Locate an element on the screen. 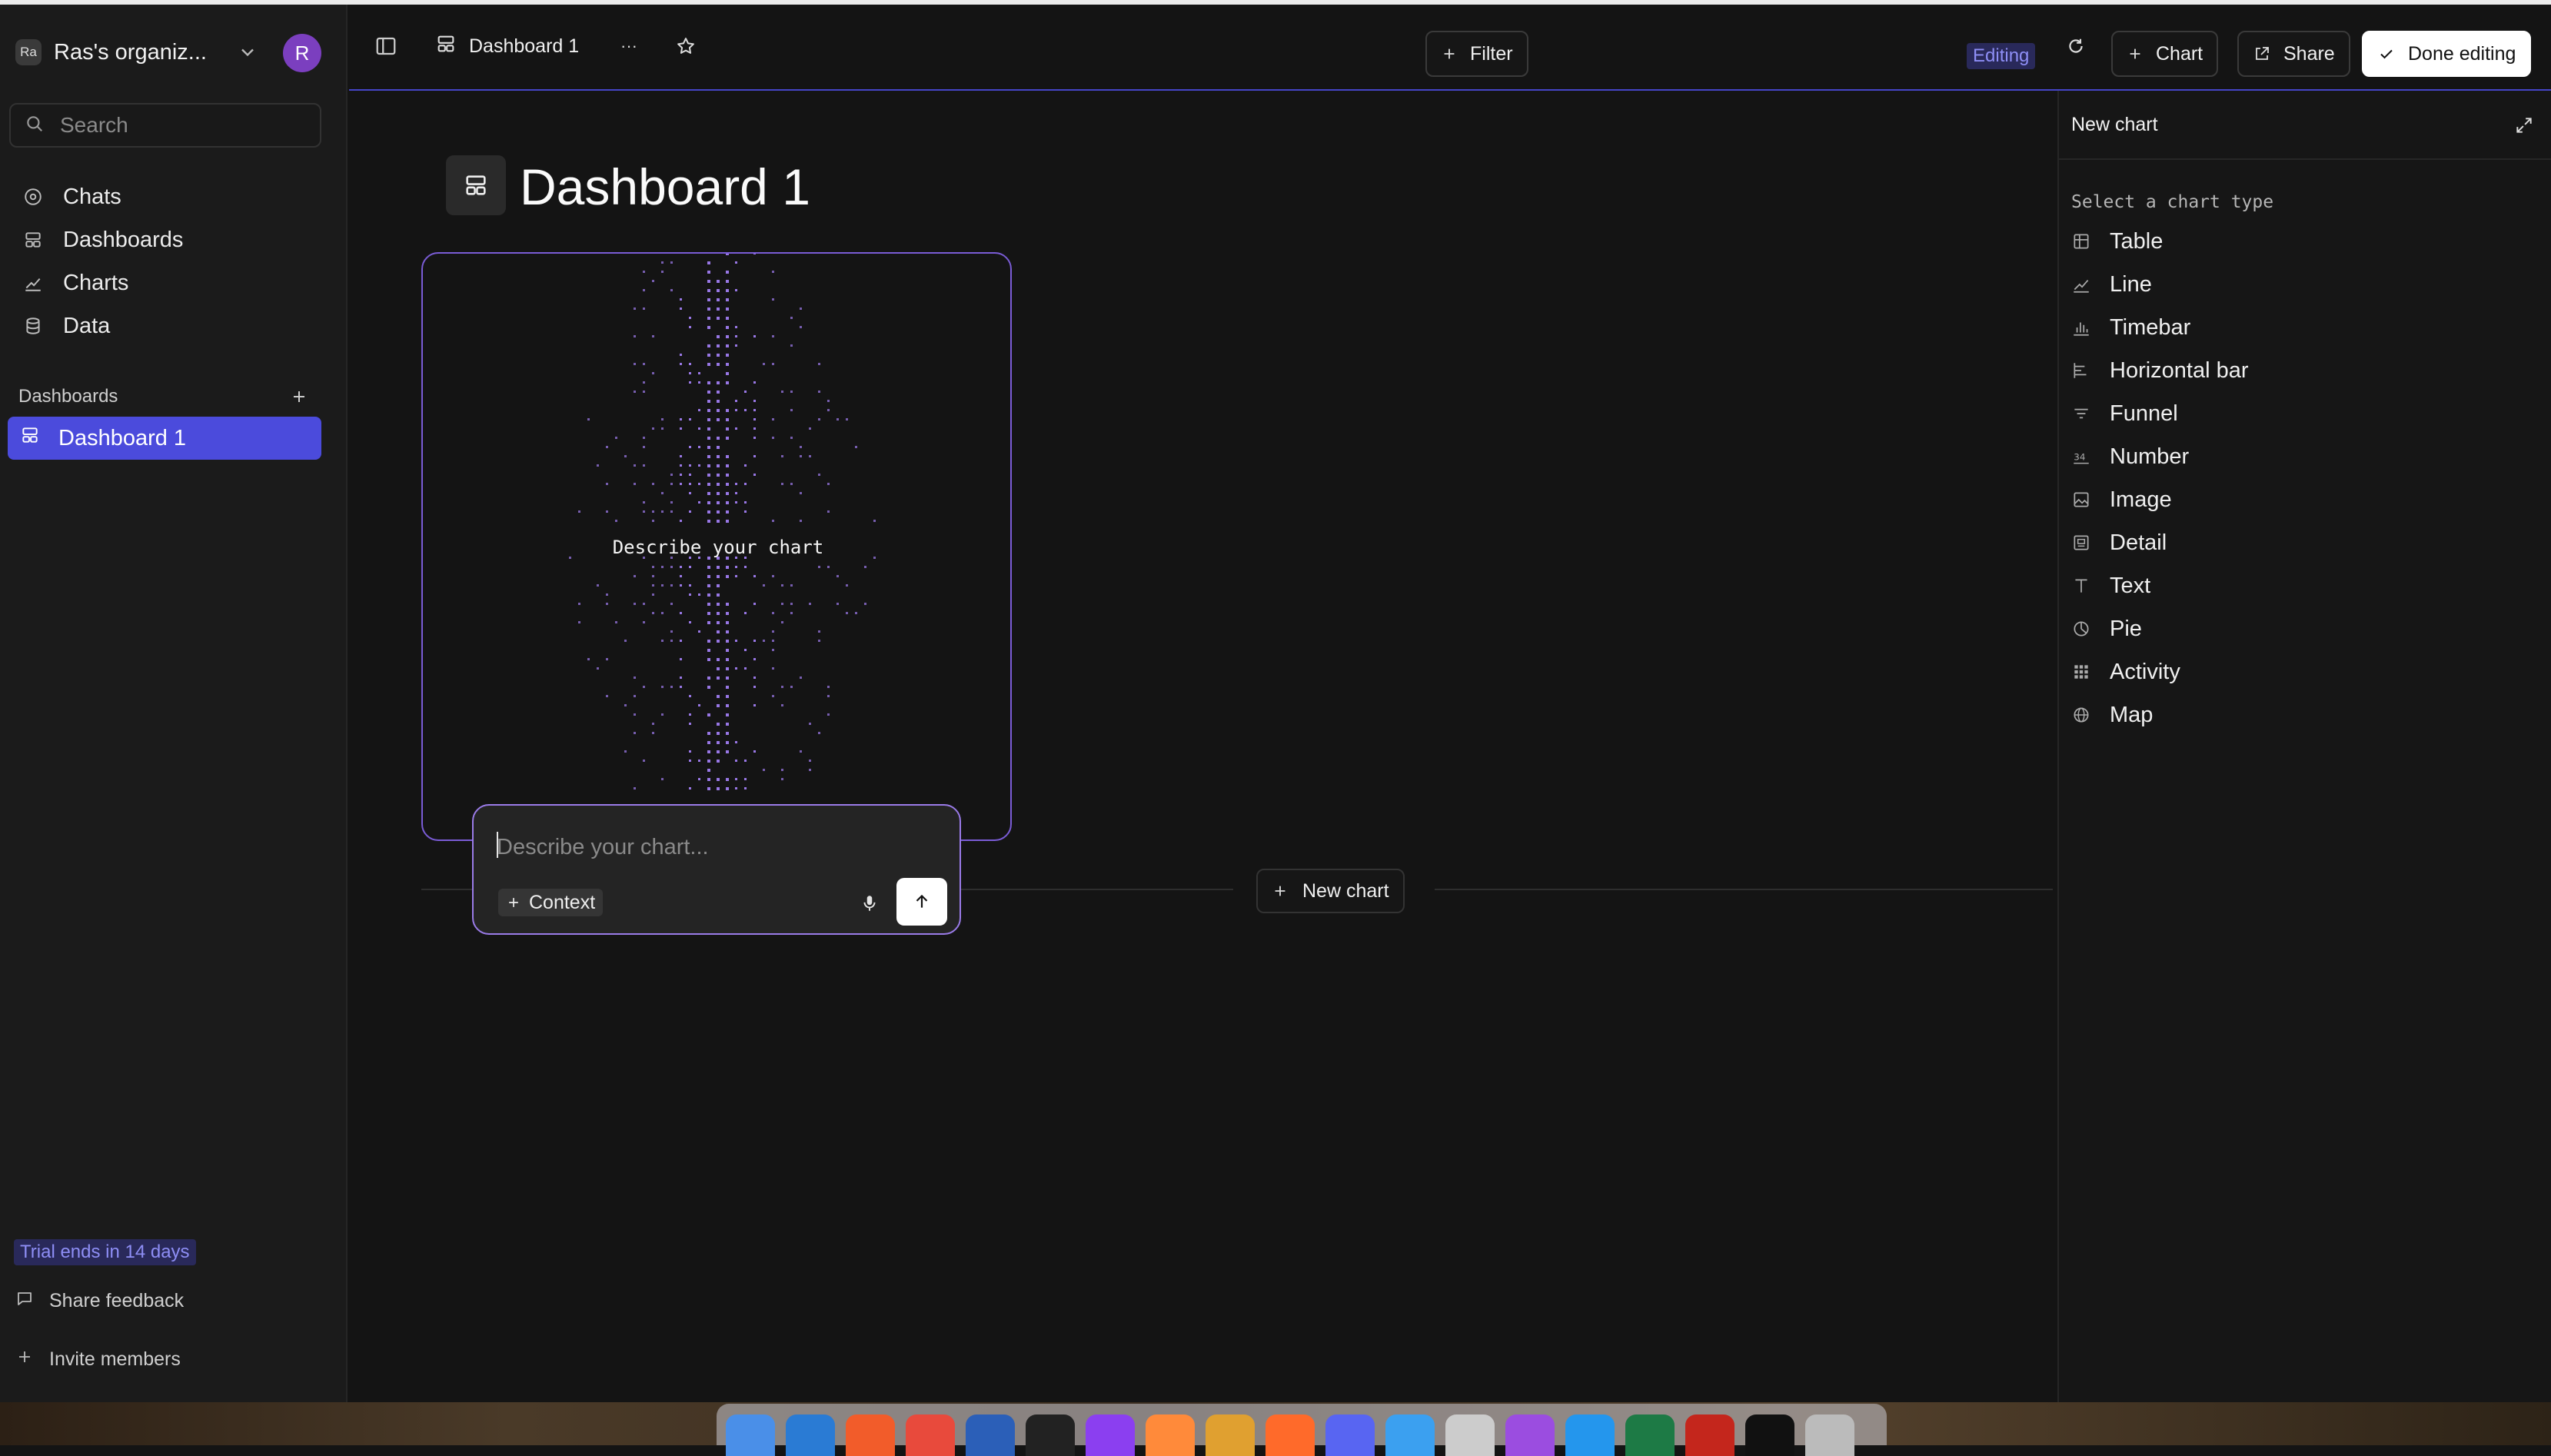  datagrip-dock-icon is located at coordinates (1110, 1435).